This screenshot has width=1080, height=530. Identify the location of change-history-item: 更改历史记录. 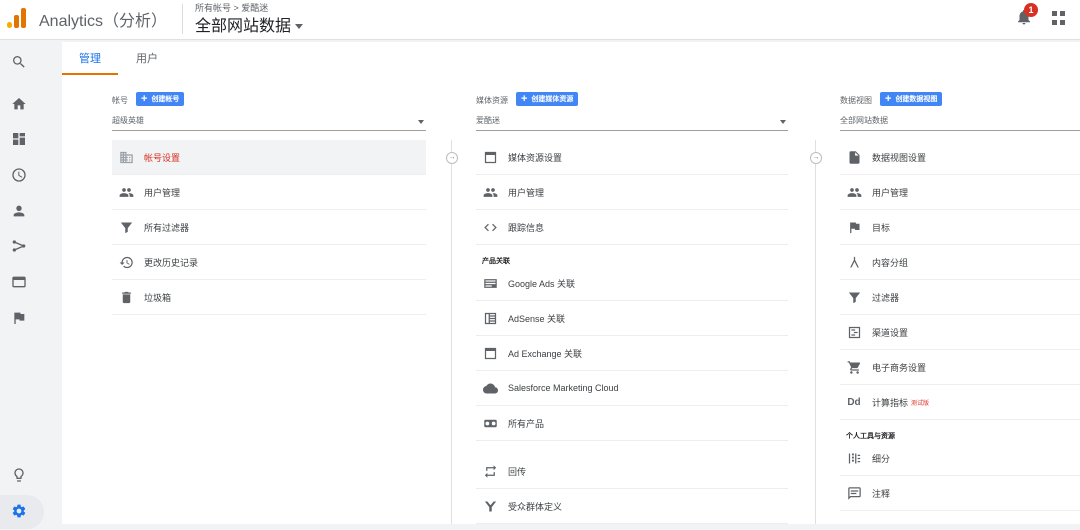
(269, 262).